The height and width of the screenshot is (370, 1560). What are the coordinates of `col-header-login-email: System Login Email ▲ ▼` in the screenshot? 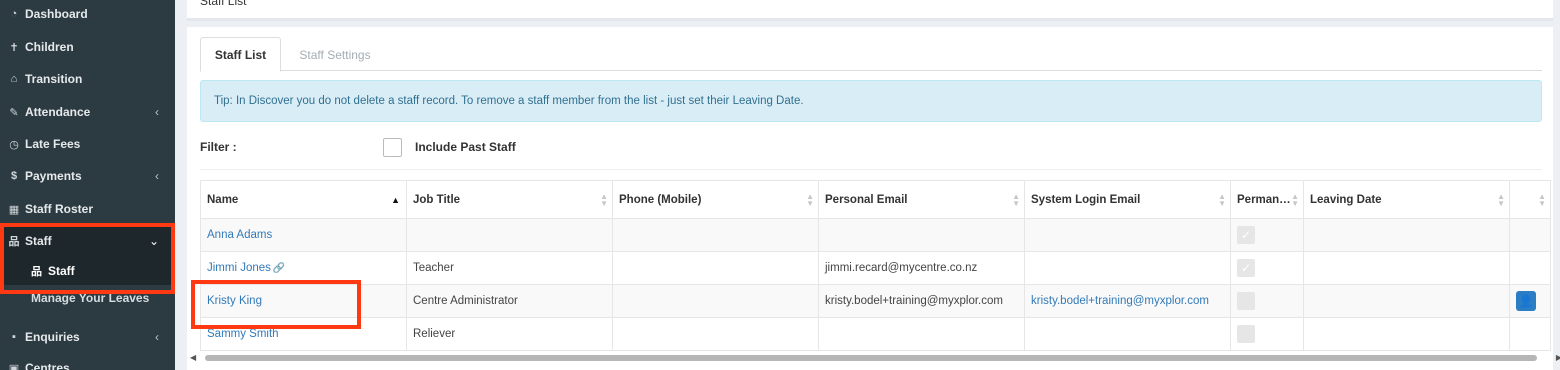 It's located at (1127, 199).